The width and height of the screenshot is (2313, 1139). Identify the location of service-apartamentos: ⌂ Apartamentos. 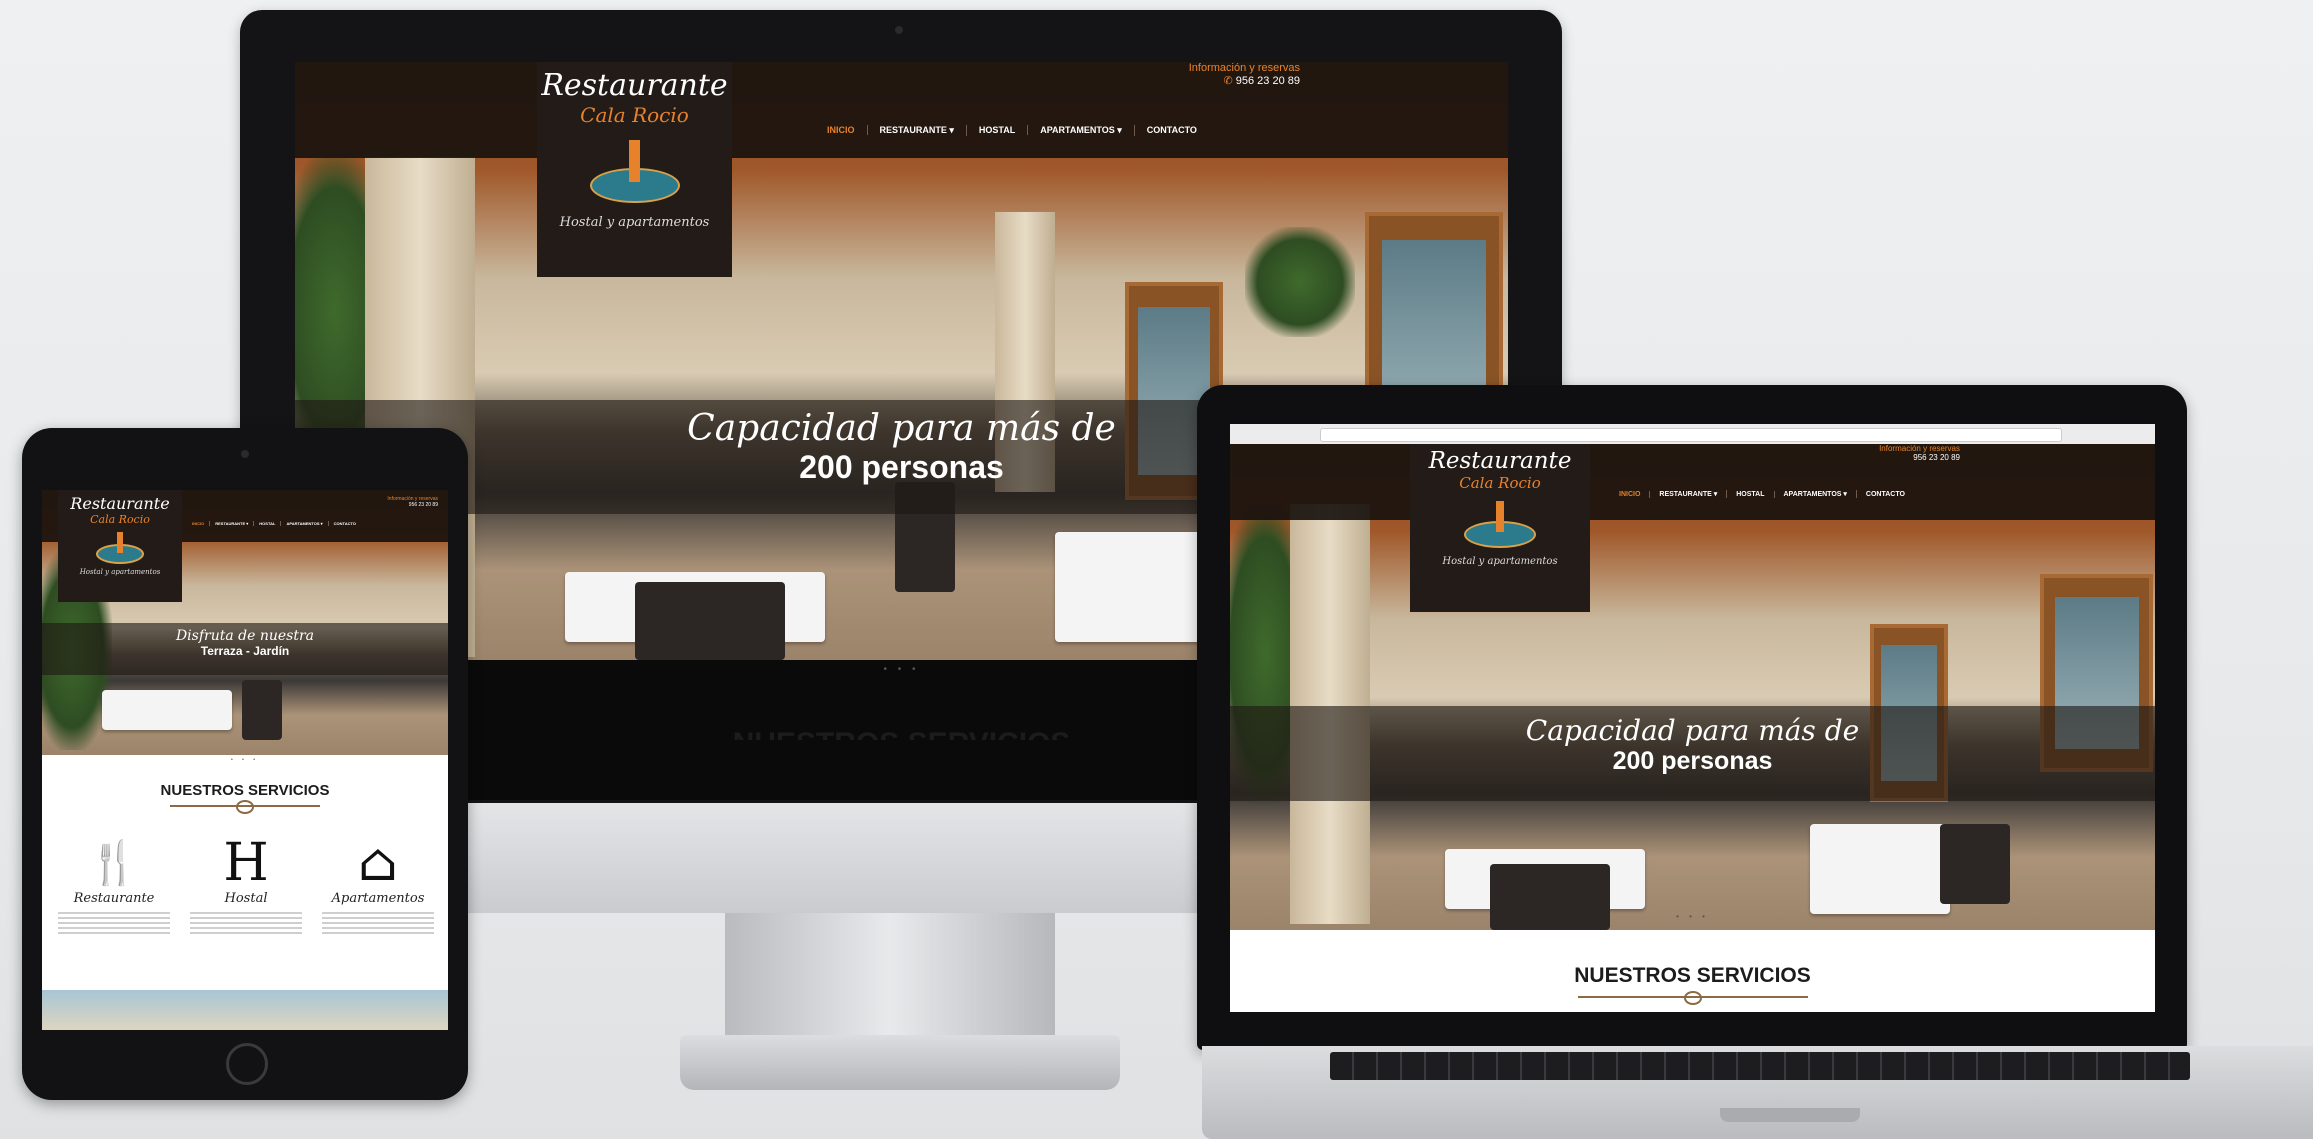
(378, 884).